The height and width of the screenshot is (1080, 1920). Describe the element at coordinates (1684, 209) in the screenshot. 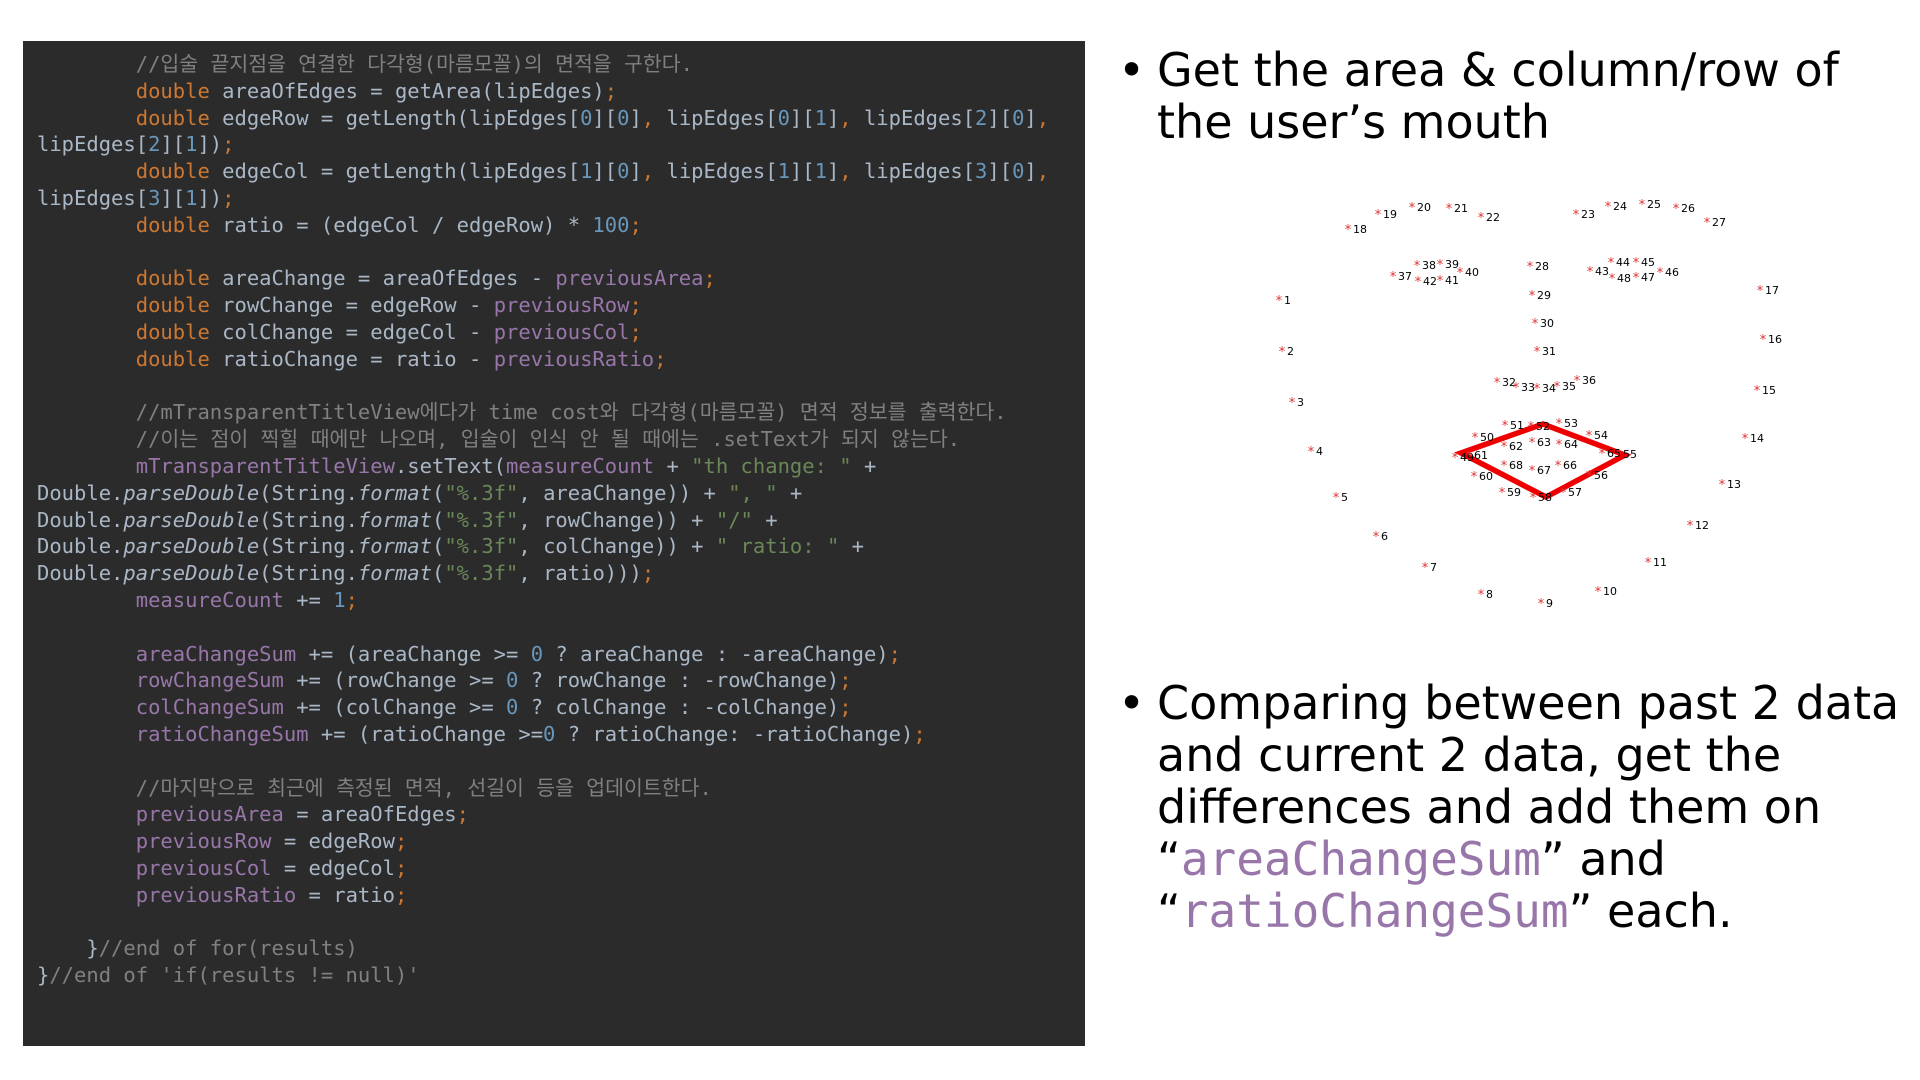

I see `landmark-point: * 26` at that location.